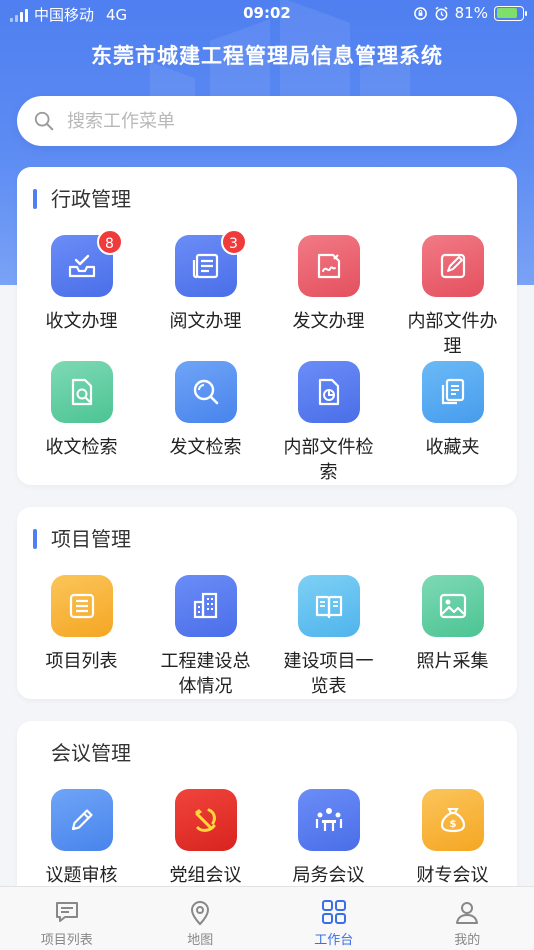 Image resolution: width=534 pixels, height=950 pixels. I want to click on tile-construction-overview: 工程建设总体情况, so click(205, 637).